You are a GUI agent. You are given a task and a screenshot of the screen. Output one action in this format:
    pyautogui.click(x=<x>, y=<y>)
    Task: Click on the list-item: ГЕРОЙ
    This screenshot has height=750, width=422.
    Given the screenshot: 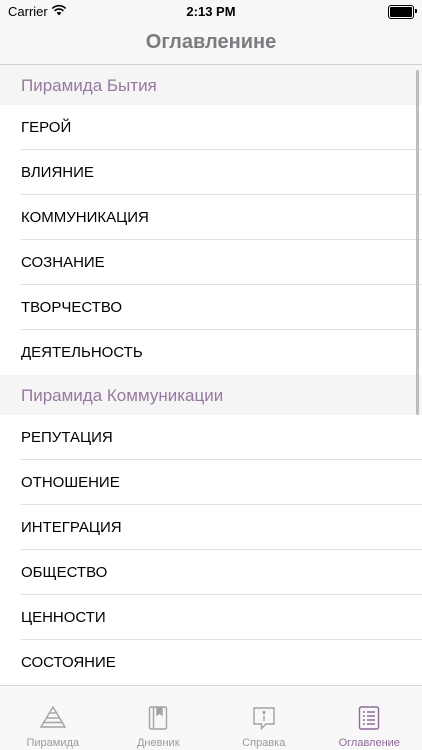 What is the action you would take?
    pyautogui.click(x=211, y=127)
    